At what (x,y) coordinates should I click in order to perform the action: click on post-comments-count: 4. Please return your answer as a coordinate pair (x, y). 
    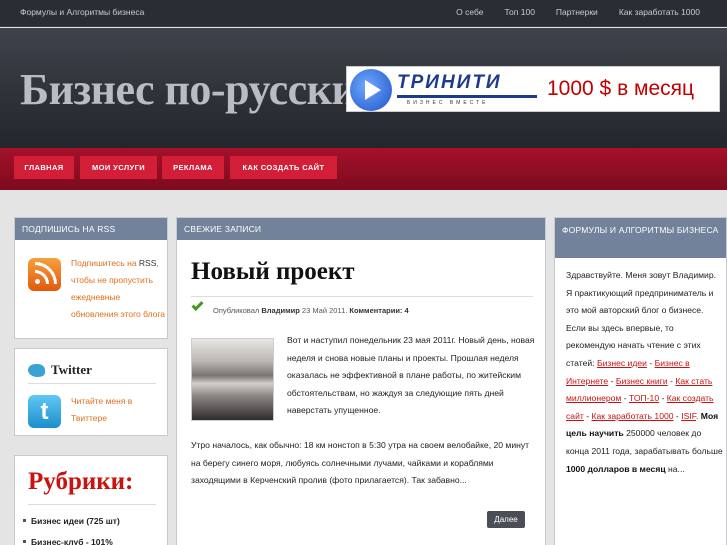
    Looking at the image, I should click on (407, 310).